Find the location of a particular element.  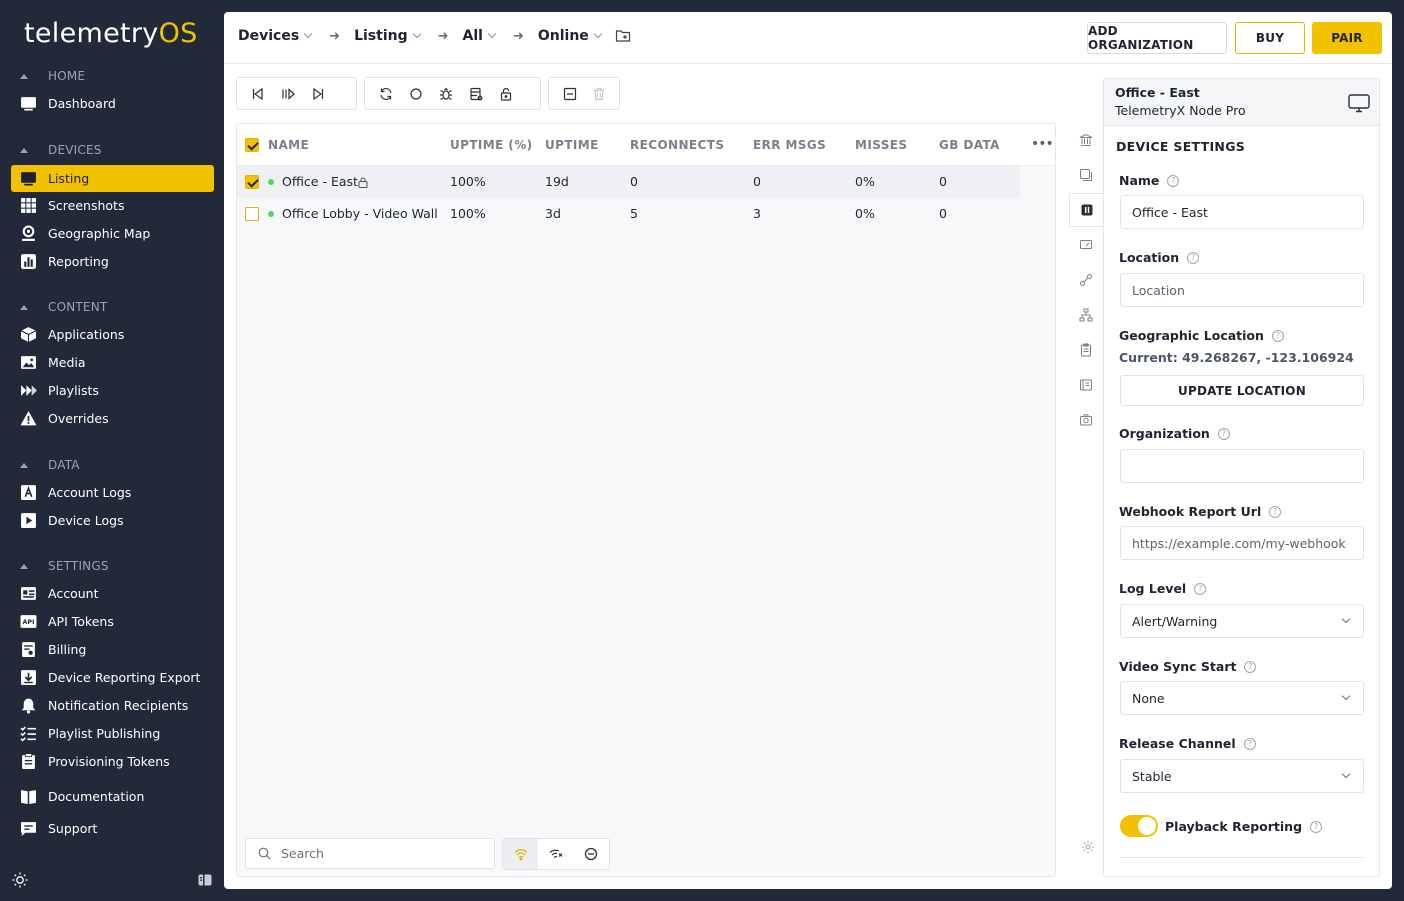

more-options-icon: ••• is located at coordinates (1042, 144).